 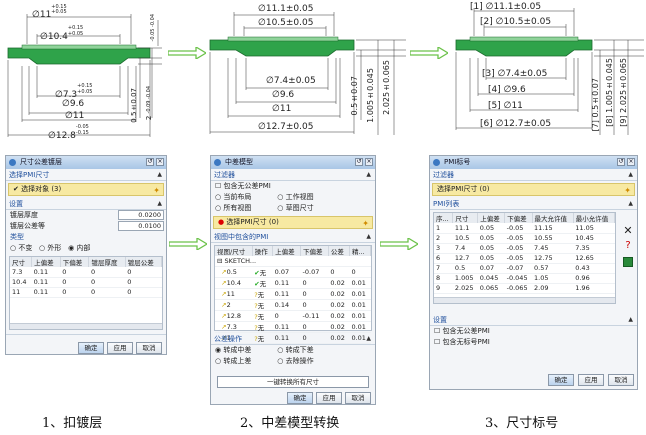 I want to click on table-row: 7 0.5 0.07 -0.07 0.57 0.43, so click(x=524, y=268).